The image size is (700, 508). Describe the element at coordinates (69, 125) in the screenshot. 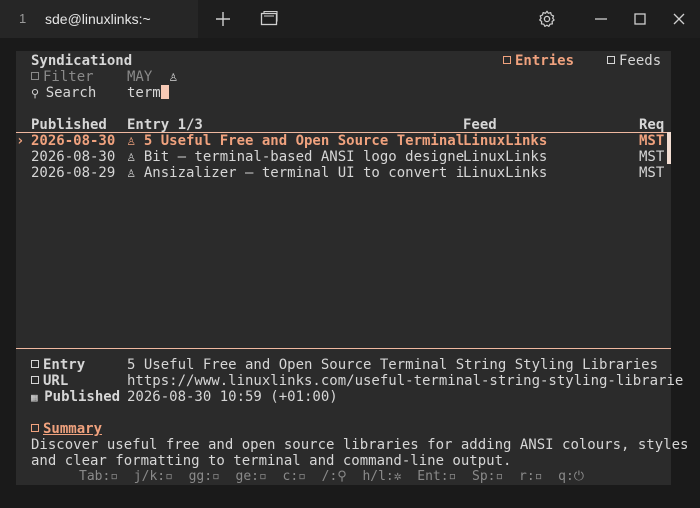

I see `column-published: Published` at that location.